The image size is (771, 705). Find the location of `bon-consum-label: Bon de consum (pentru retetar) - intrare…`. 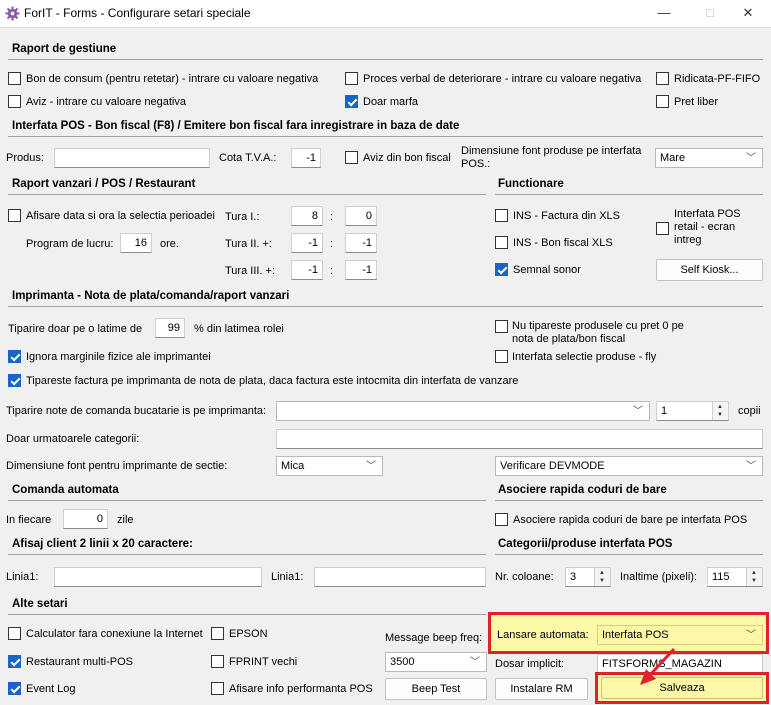

bon-consum-label: Bon de consum (pentru retetar) - intrare… is located at coordinates (172, 79).